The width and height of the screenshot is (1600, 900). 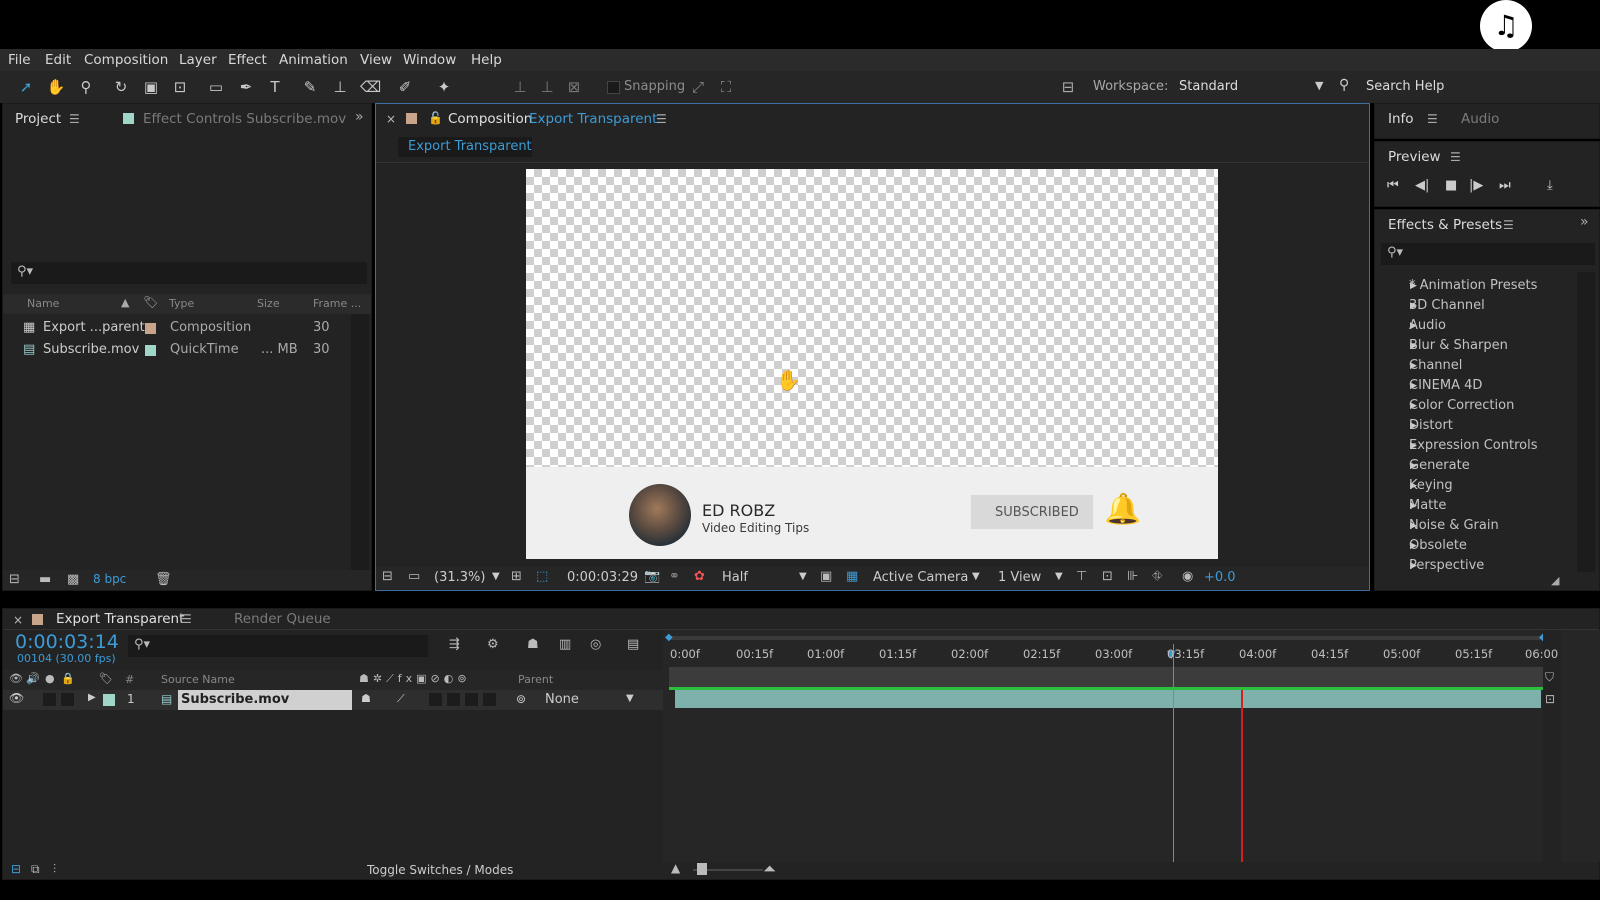 I want to click on shy-switch-icon: ☗, so click(x=366, y=698).